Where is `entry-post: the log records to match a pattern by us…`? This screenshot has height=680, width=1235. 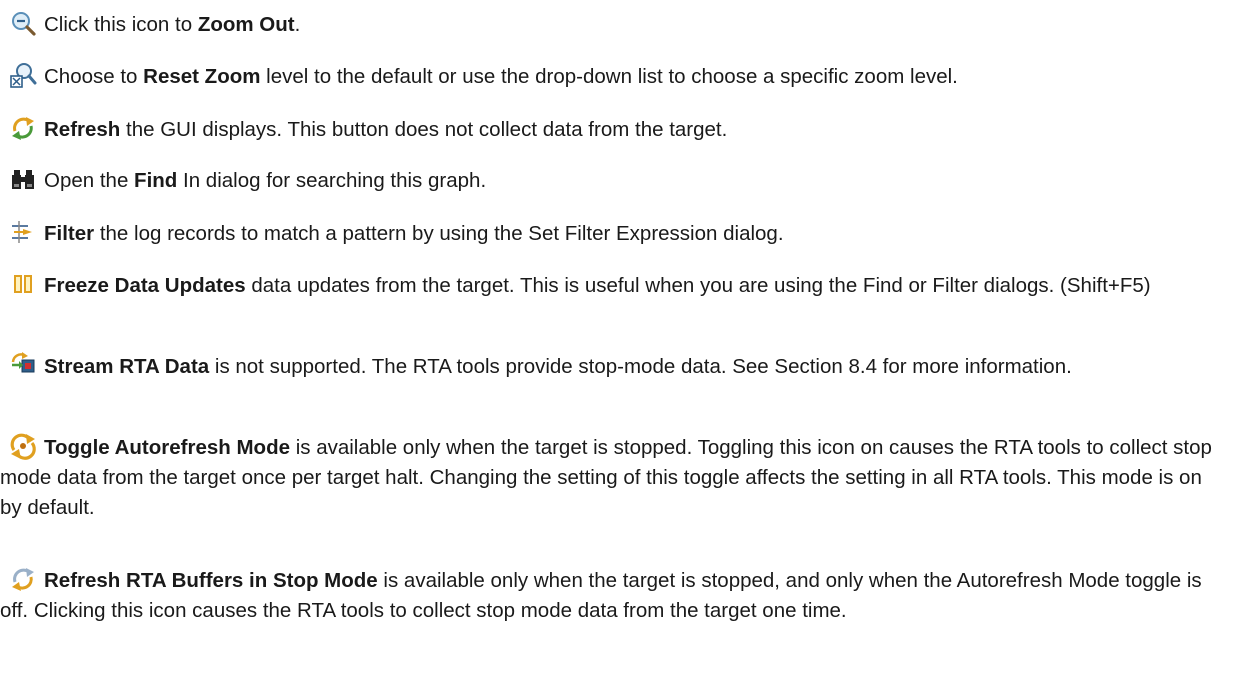
entry-post: the log records to match a pattern by us… is located at coordinates (439, 233).